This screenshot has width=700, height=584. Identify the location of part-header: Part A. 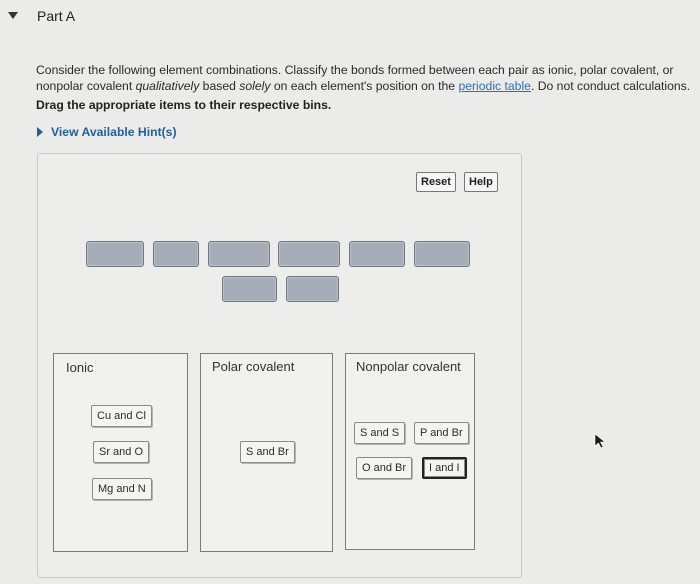
(350, 17).